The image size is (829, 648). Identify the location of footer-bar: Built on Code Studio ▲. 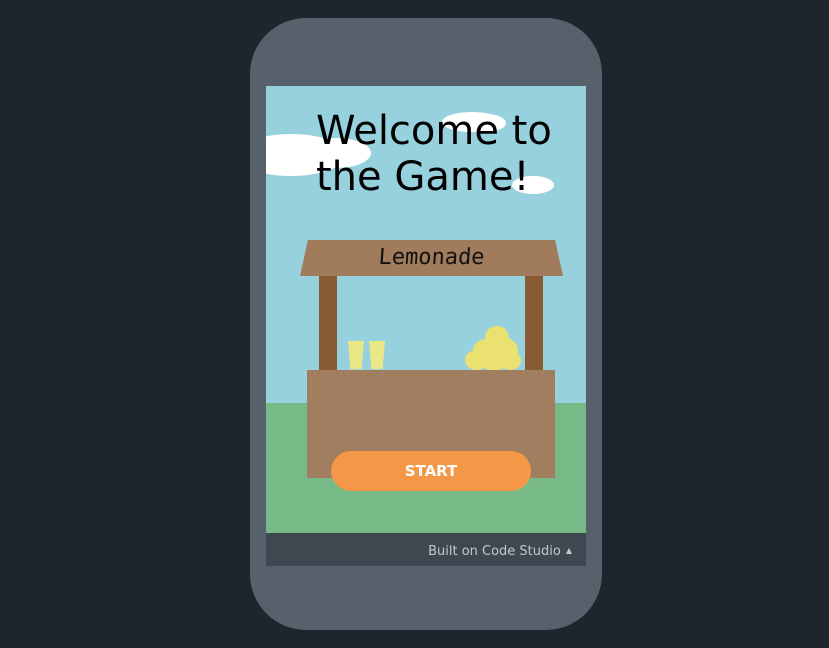
(426, 549).